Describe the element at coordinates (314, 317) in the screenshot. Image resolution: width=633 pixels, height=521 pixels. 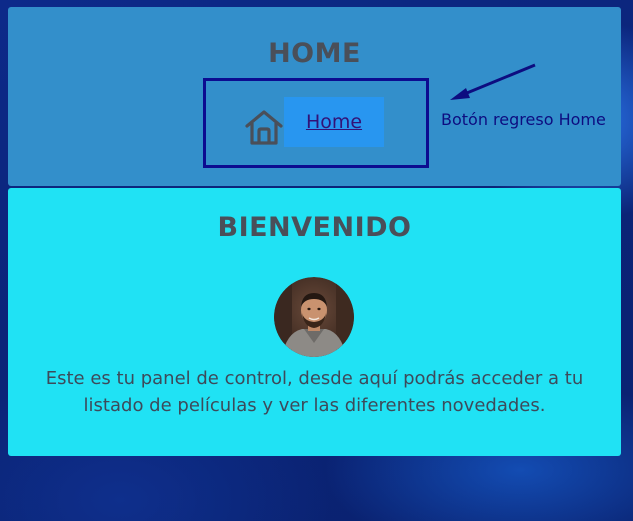
I see `avatar` at that location.